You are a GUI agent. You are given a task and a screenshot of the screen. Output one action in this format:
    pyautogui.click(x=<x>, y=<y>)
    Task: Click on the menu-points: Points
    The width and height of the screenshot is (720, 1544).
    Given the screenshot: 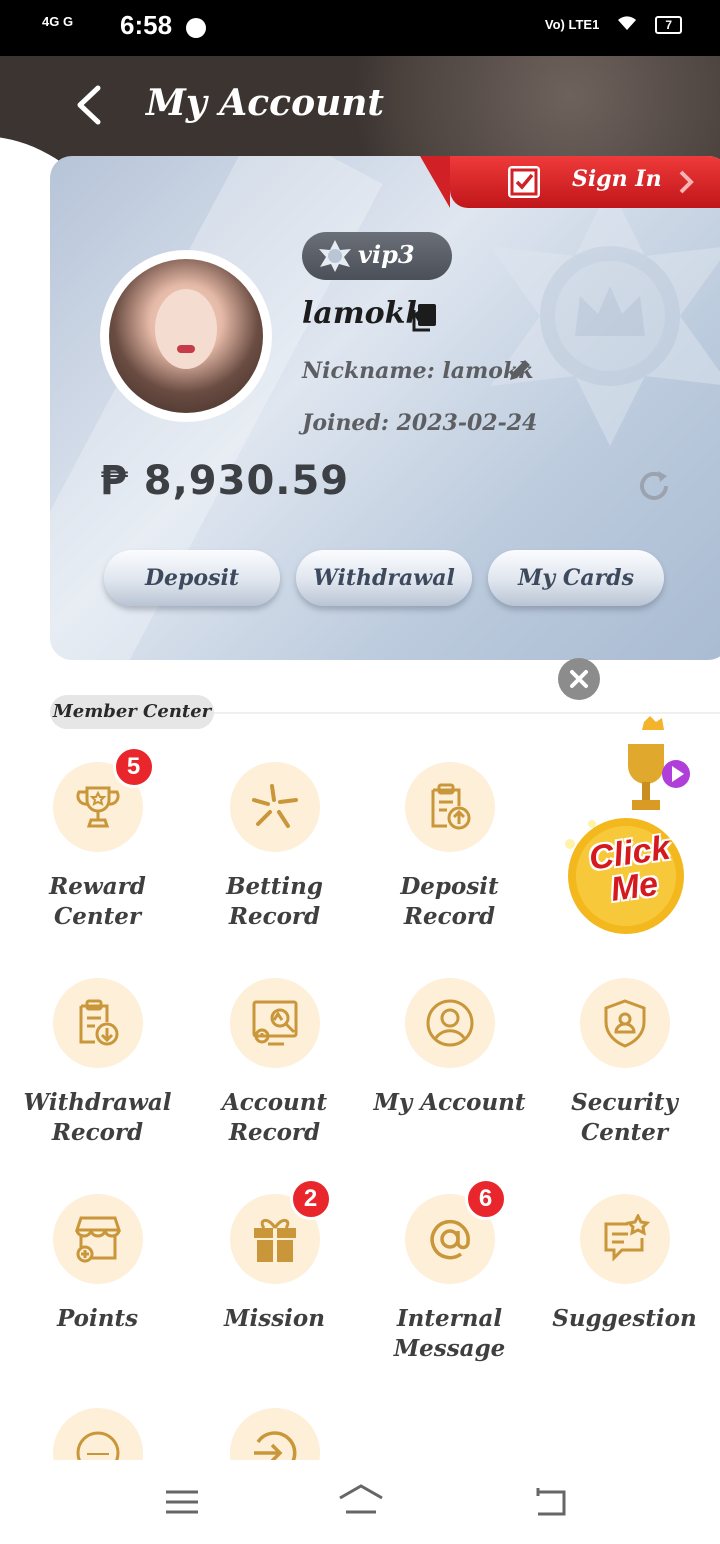 What is the action you would take?
    pyautogui.click(x=97, y=1264)
    